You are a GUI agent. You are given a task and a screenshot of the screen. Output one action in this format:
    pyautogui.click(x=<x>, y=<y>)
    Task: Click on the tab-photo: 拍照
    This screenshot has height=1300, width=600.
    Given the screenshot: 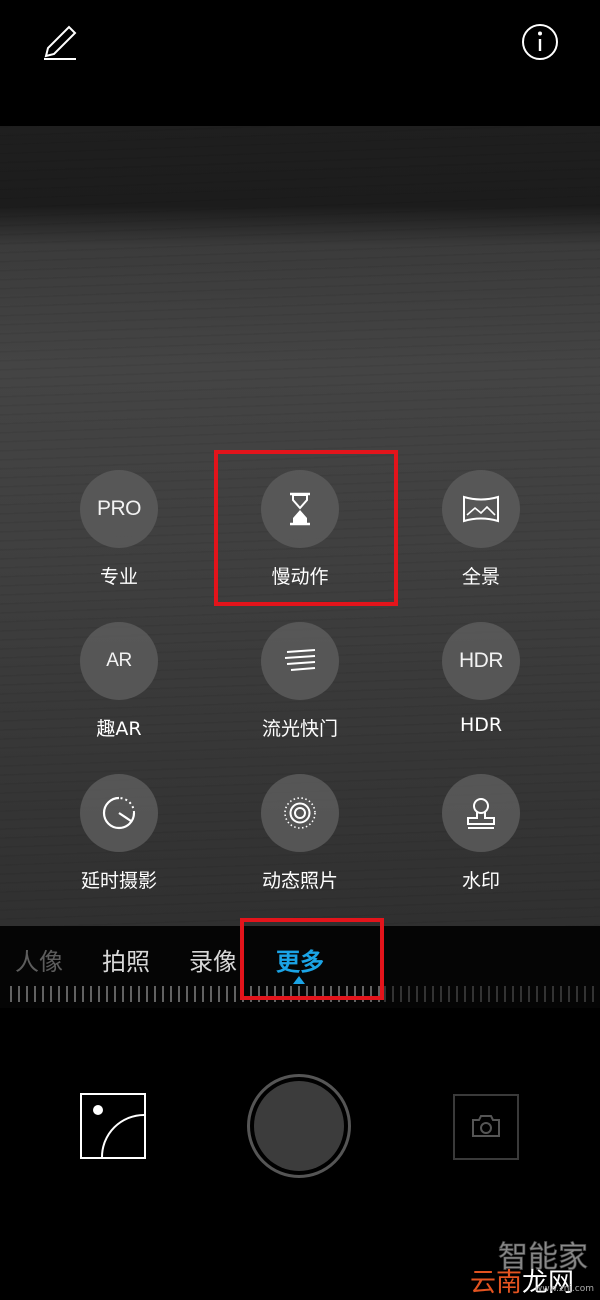 What is the action you would take?
    pyautogui.click(x=126, y=959)
    